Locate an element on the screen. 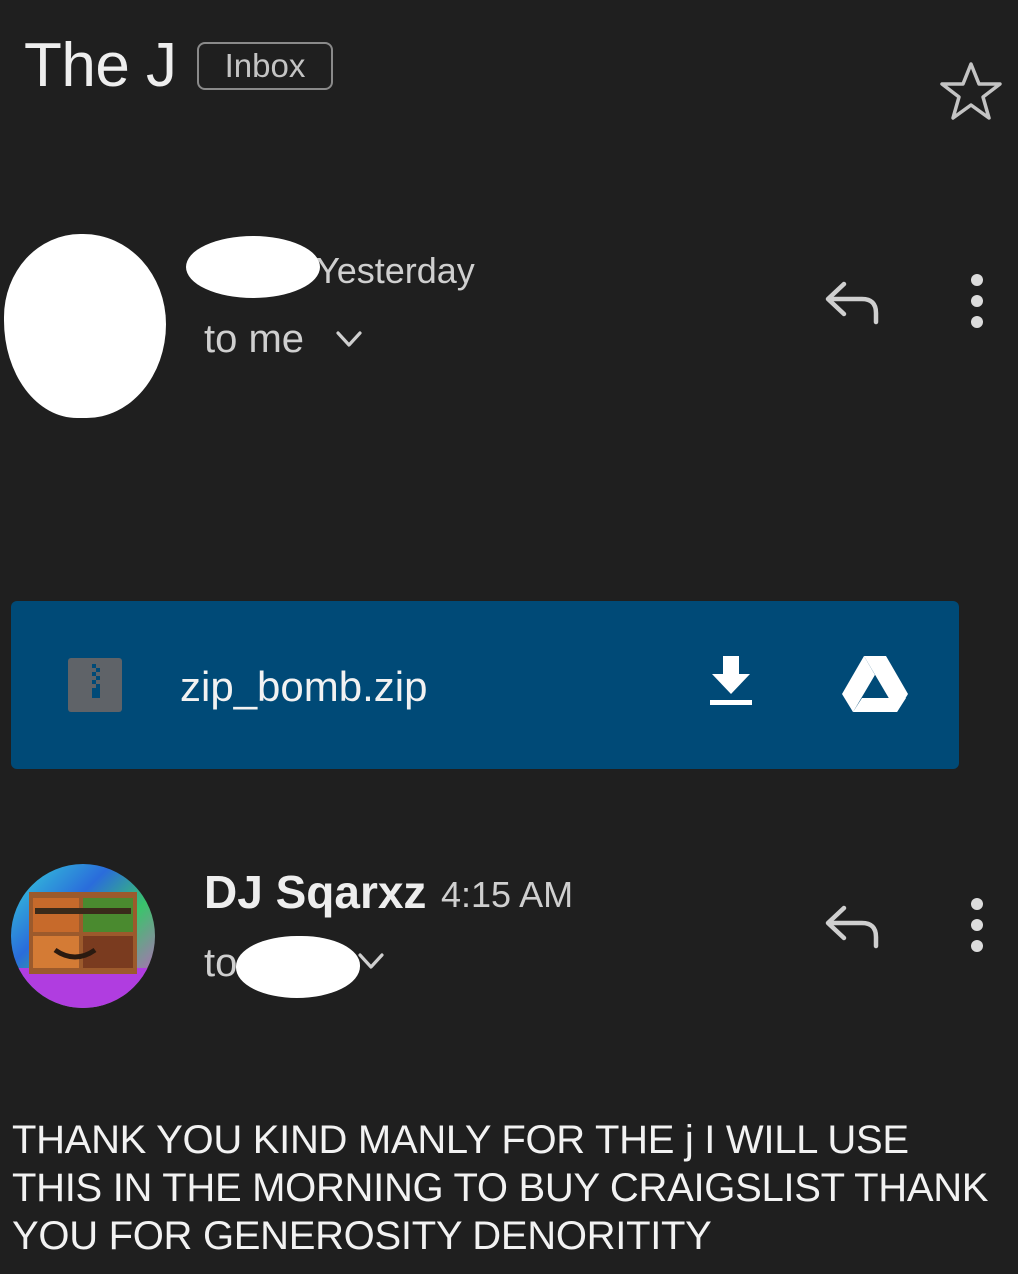 The image size is (1018, 1274). recipient-details-toggle: to is located at coordinates (220, 963).